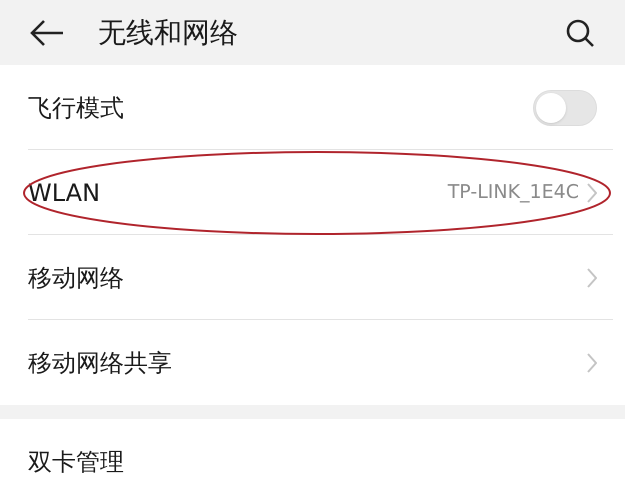 This screenshot has width=625, height=489. Describe the element at coordinates (168, 32) in the screenshot. I see `page-title: 无线和网络` at that location.